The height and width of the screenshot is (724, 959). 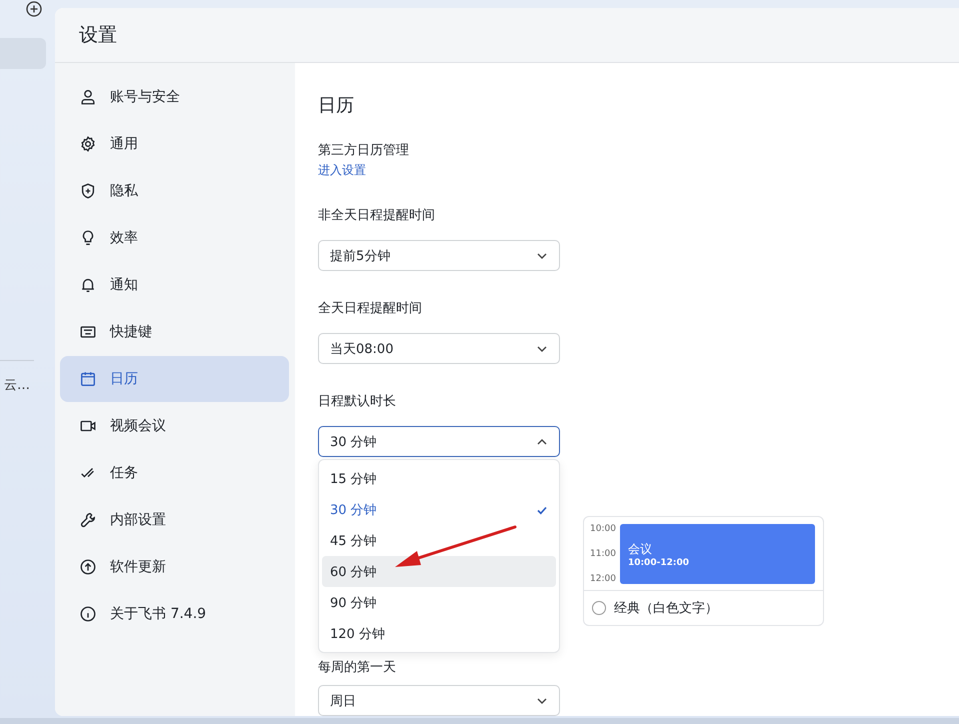 What do you see at coordinates (88, 379) in the screenshot?
I see `calendar-icon` at bounding box center [88, 379].